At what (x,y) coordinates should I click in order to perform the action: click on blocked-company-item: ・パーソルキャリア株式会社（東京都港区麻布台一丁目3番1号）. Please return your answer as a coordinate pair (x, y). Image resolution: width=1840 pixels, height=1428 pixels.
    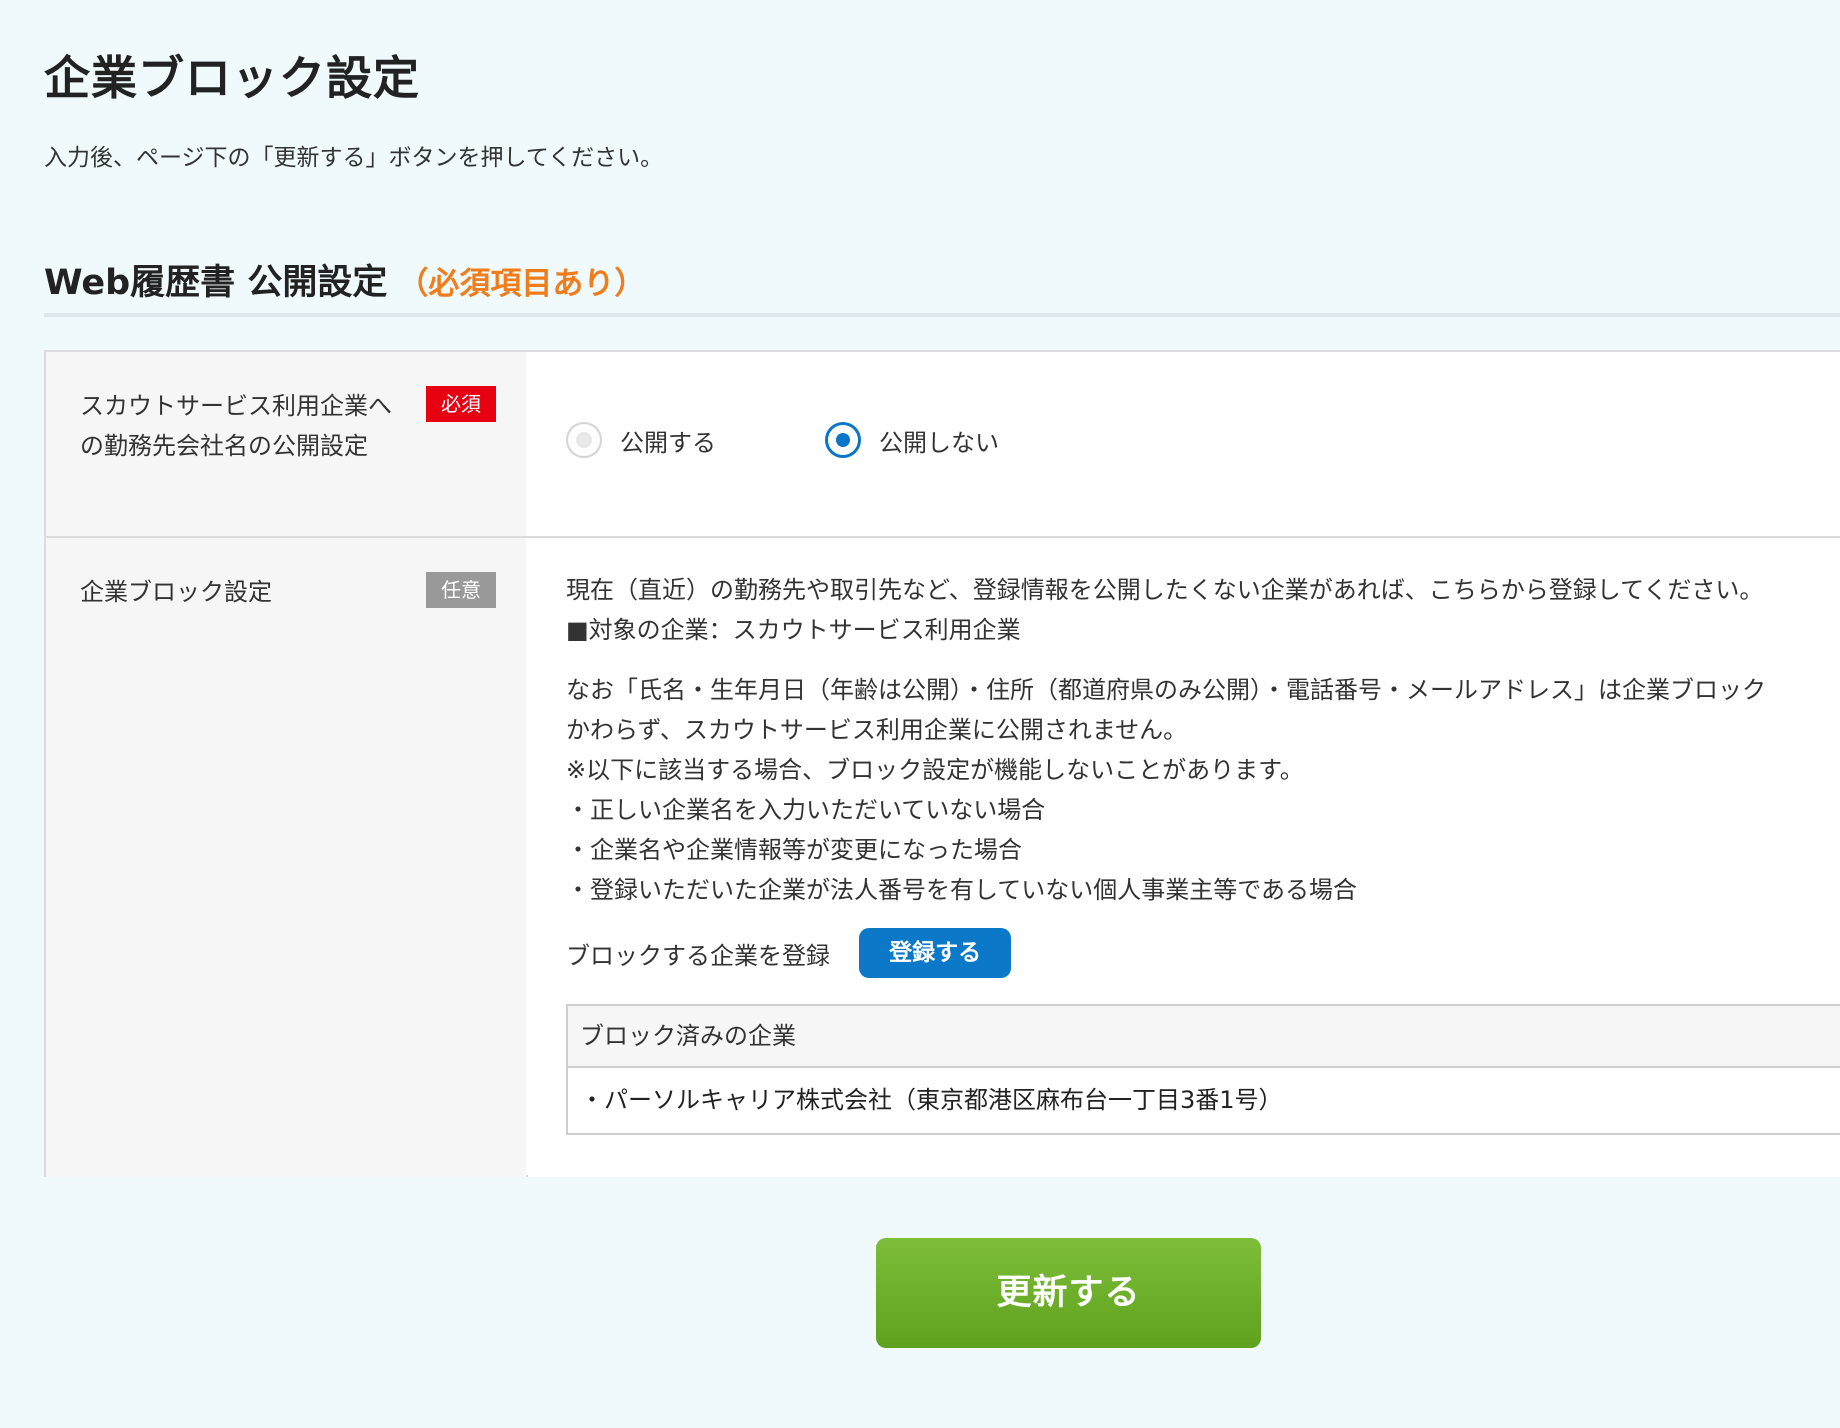
    Looking at the image, I should click on (931, 1100).